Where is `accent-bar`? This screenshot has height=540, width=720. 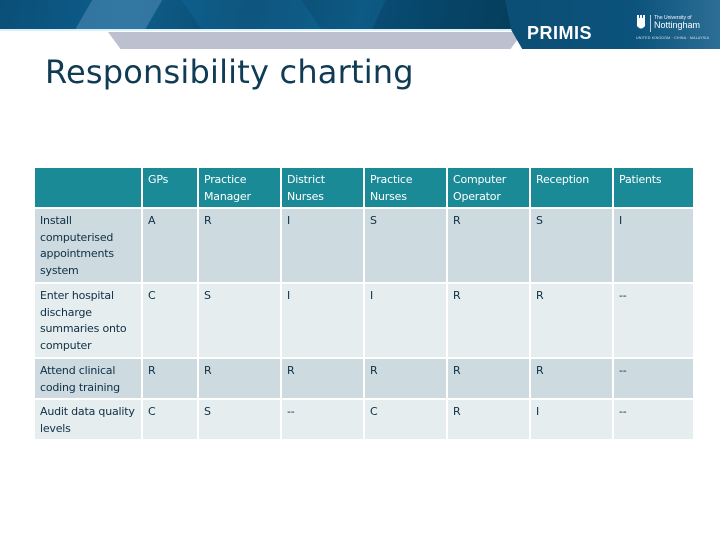 accent-bar is located at coordinates (315, 40).